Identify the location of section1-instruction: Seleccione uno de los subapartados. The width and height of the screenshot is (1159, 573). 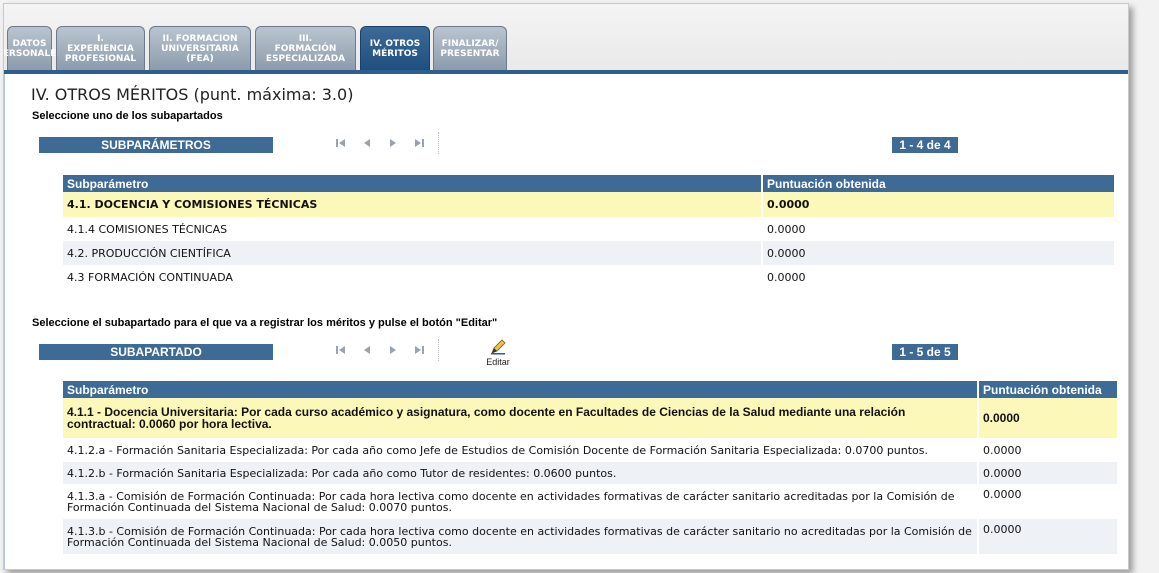
(127, 116).